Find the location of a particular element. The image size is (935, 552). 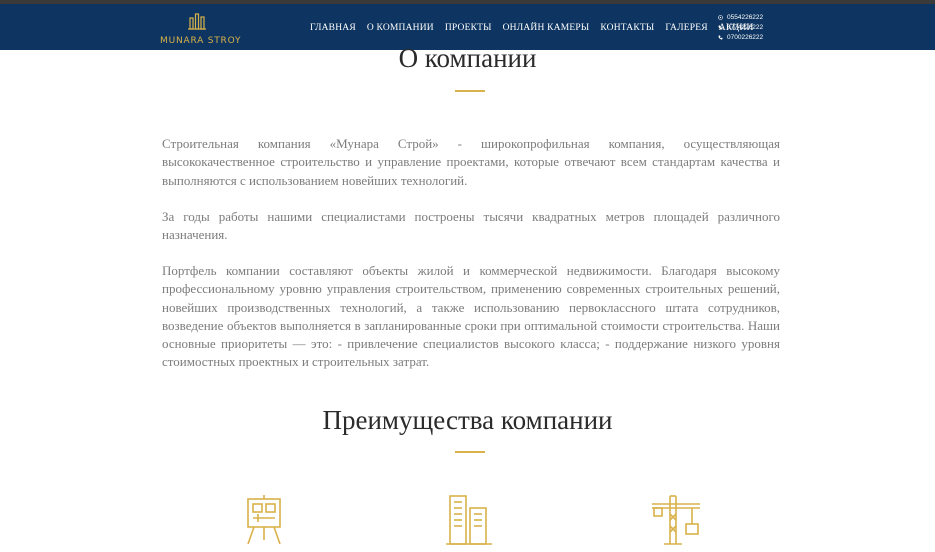

advantages-title-underline is located at coordinates (470, 452).